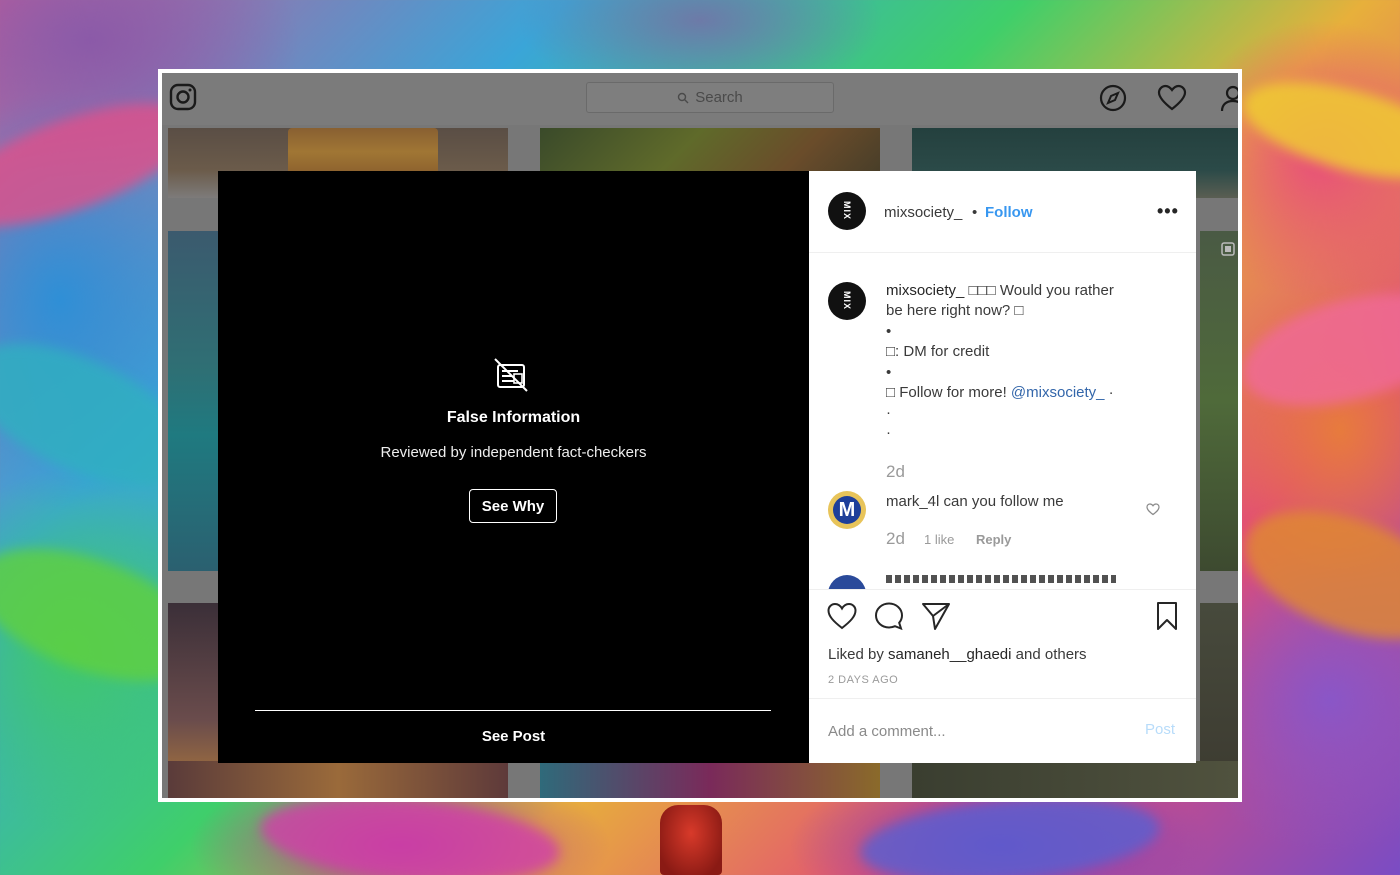 The height and width of the screenshot is (875, 1400). I want to click on add-comment-bar: Post, so click(1002, 730).